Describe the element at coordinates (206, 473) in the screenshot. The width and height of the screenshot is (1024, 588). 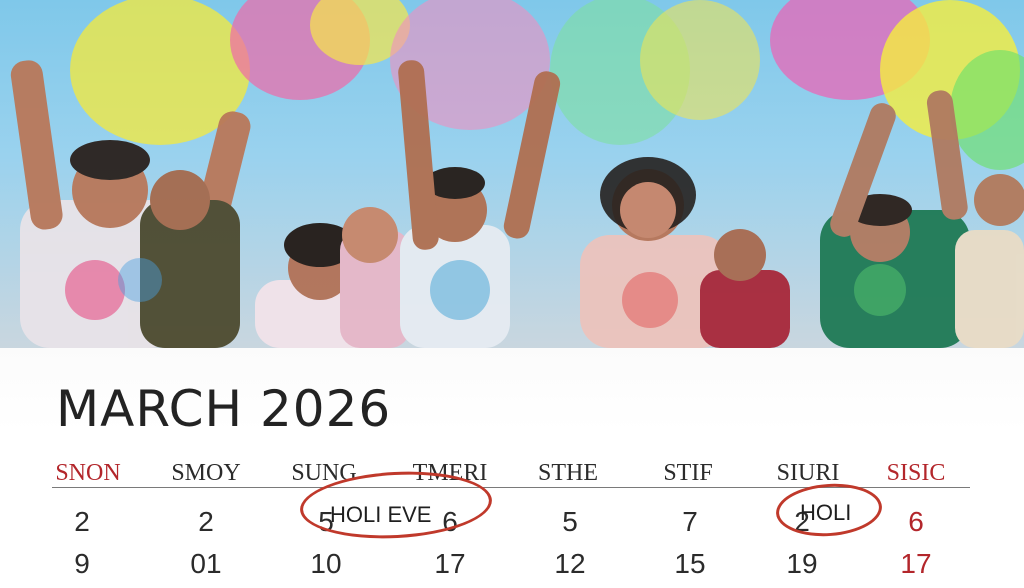
I see `weekday-2: SMOY` at that location.